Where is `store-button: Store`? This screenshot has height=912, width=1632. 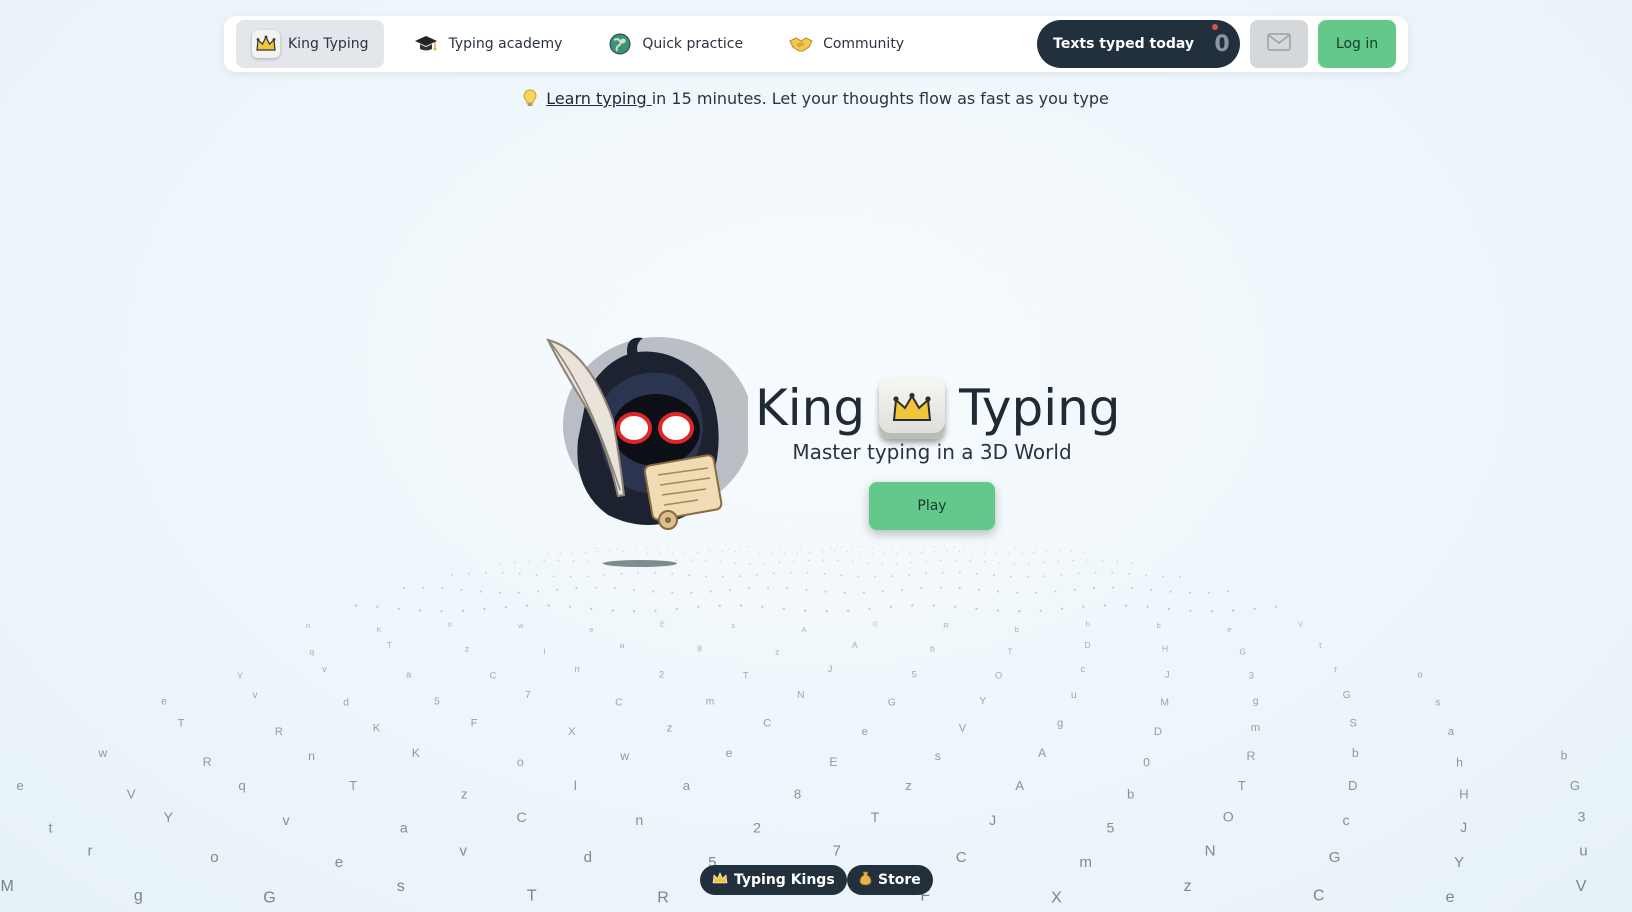
store-button: Store is located at coordinates (890, 880).